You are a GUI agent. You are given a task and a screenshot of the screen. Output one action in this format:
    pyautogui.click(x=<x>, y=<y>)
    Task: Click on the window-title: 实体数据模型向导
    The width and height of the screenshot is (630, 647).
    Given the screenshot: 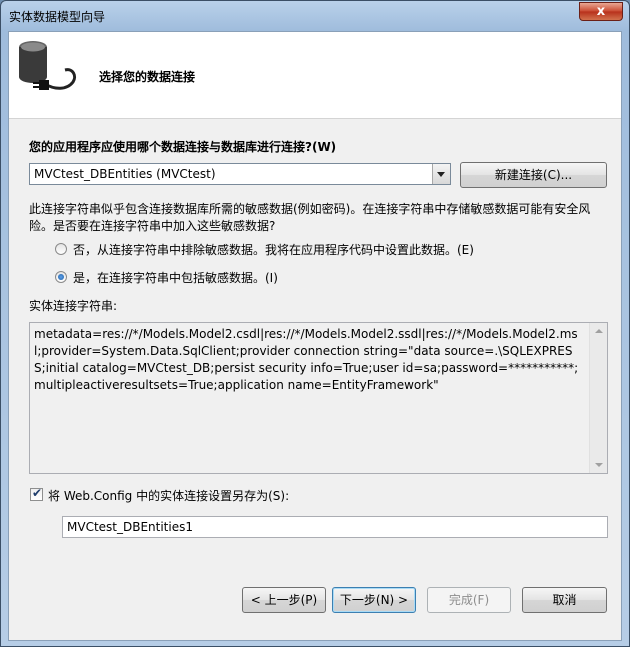 What is the action you would take?
    pyautogui.click(x=57, y=17)
    